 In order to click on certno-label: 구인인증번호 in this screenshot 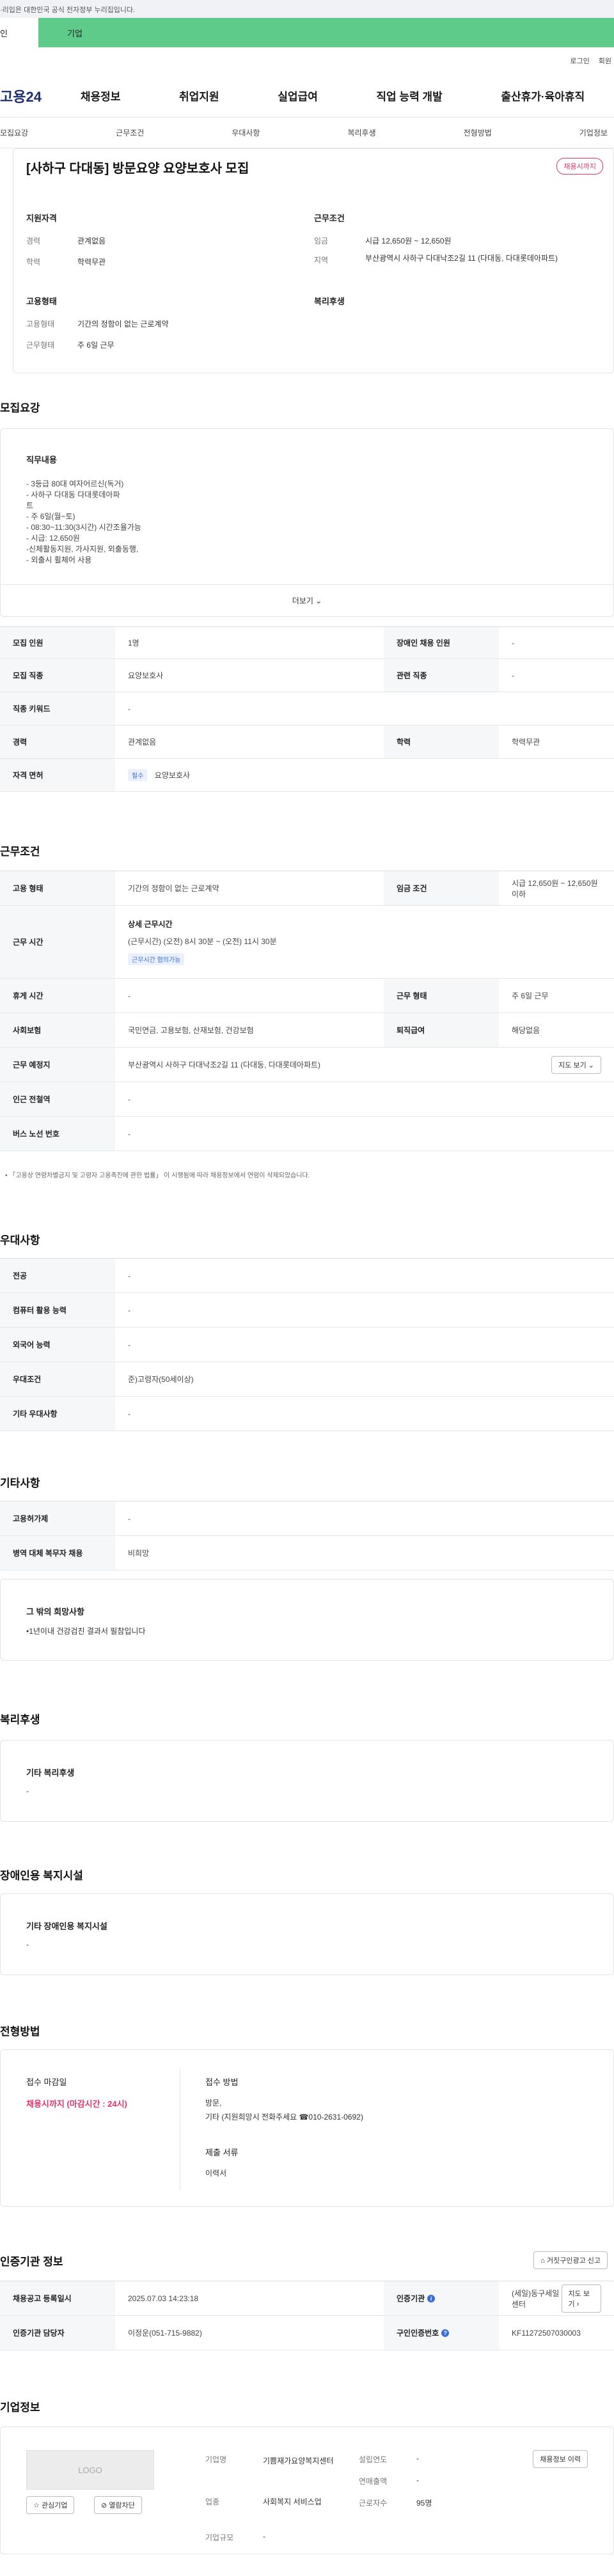, I will do `click(418, 2333)`.